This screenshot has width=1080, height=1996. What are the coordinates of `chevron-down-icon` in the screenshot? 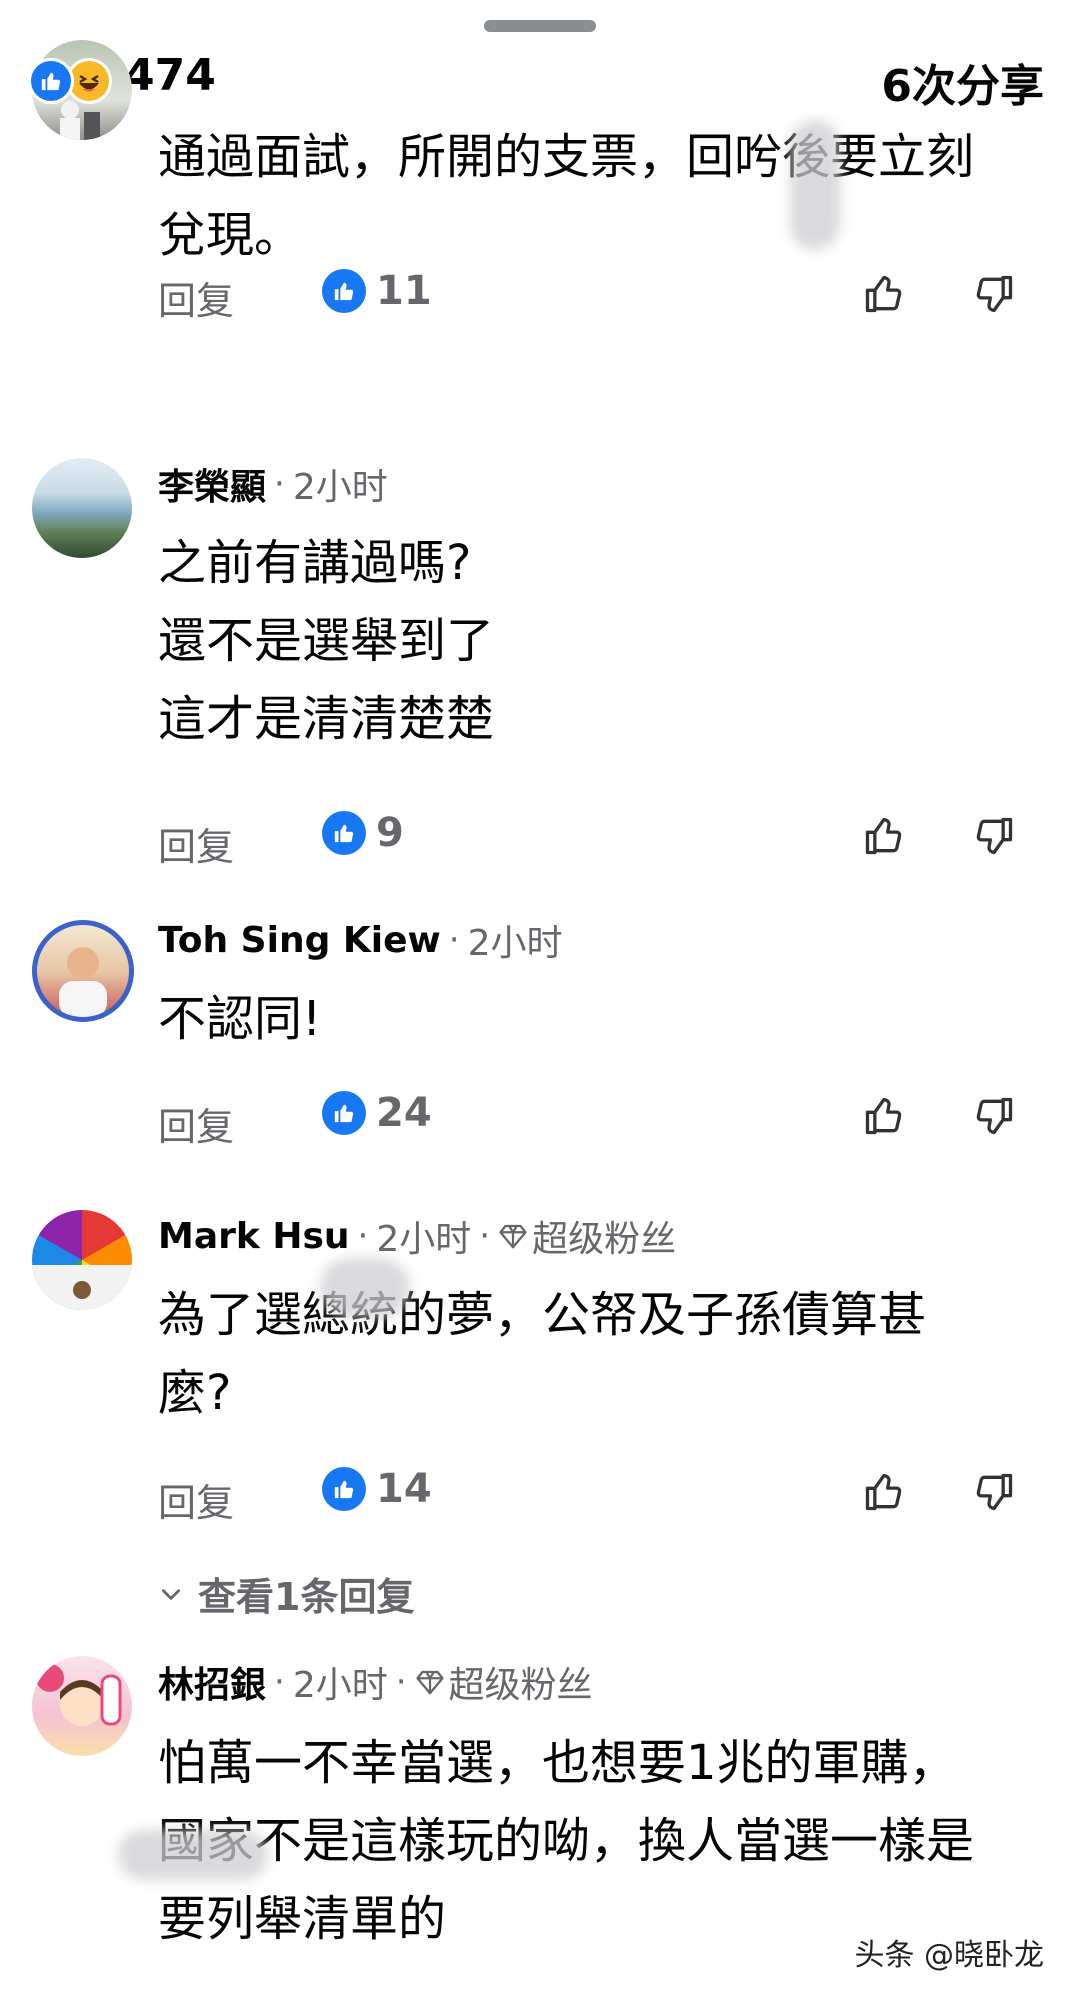 It's located at (171, 1594).